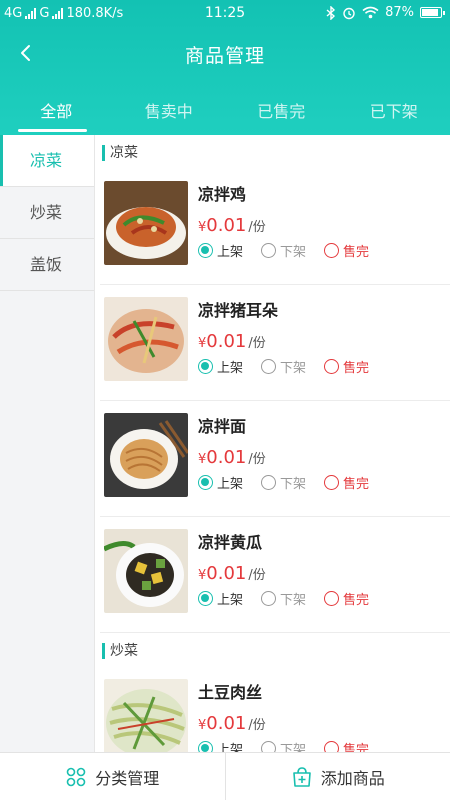 This screenshot has width=450, height=800. Describe the element at coordinates (275, 459) in the screenshot. I see `list-item: 凉拌面 ¥0.01/份 上架 下架 售完` at that location.